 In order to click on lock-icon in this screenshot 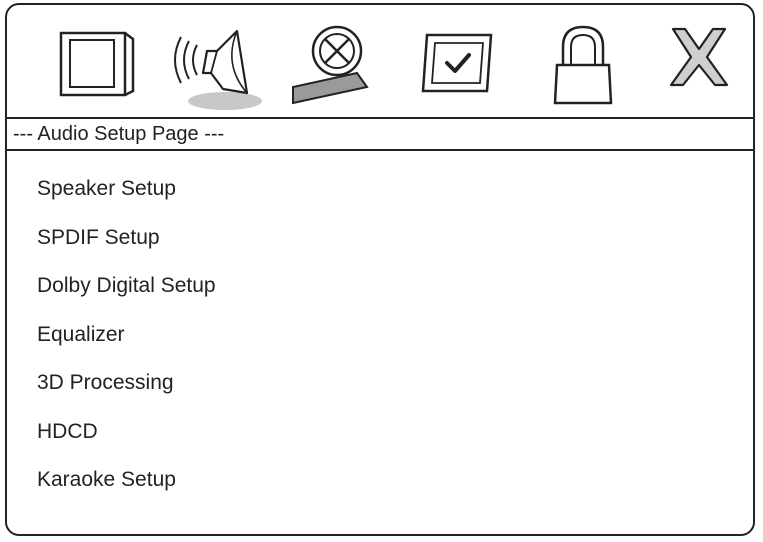, I will do `click(583, 65)`.